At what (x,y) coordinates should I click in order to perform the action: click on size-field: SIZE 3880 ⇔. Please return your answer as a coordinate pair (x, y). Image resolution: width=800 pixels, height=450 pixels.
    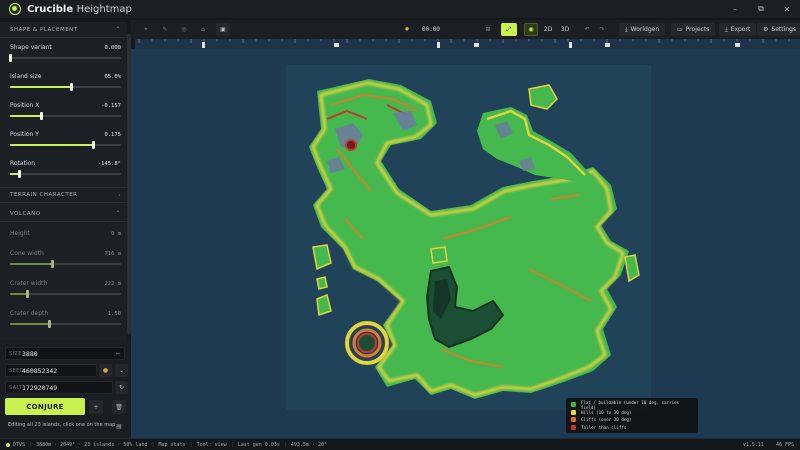
    Looking at the image, I should click on (65, 353).